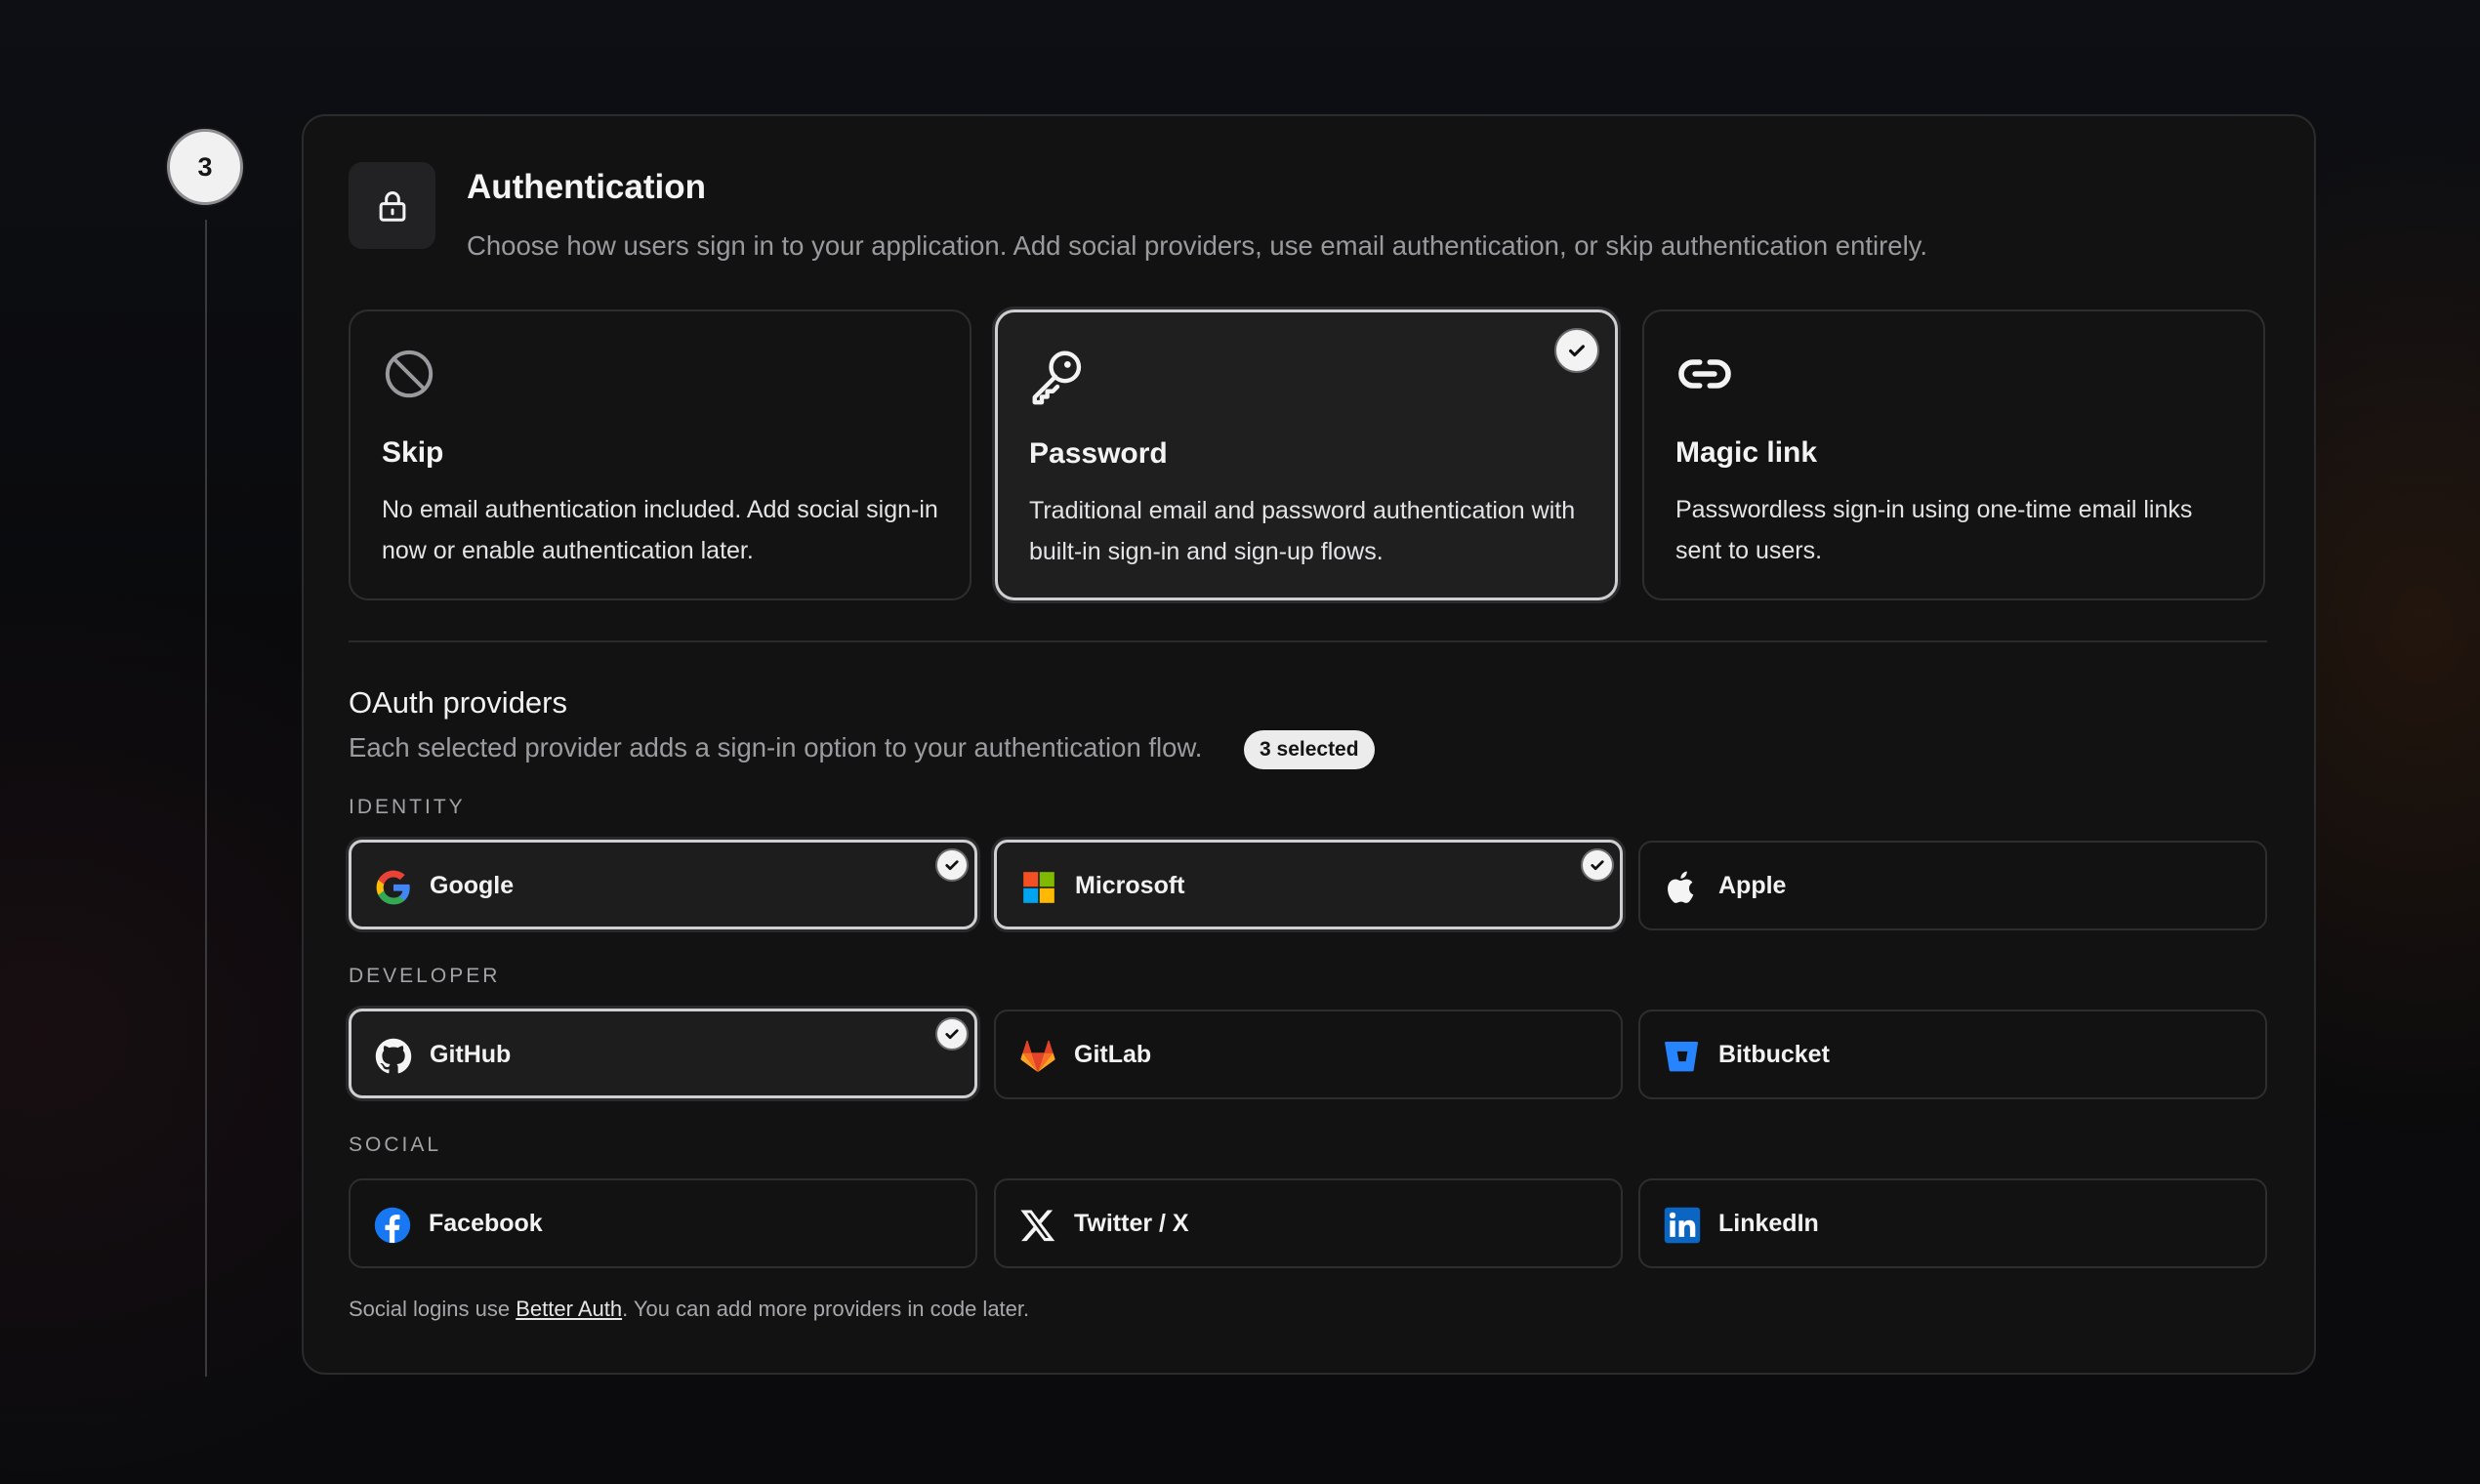 This screenshot has height=1484, width=2480. Describe the element at coordinates (1768, 1224) in the screenshot. I see `provider-label: LinkedIn` at that location.